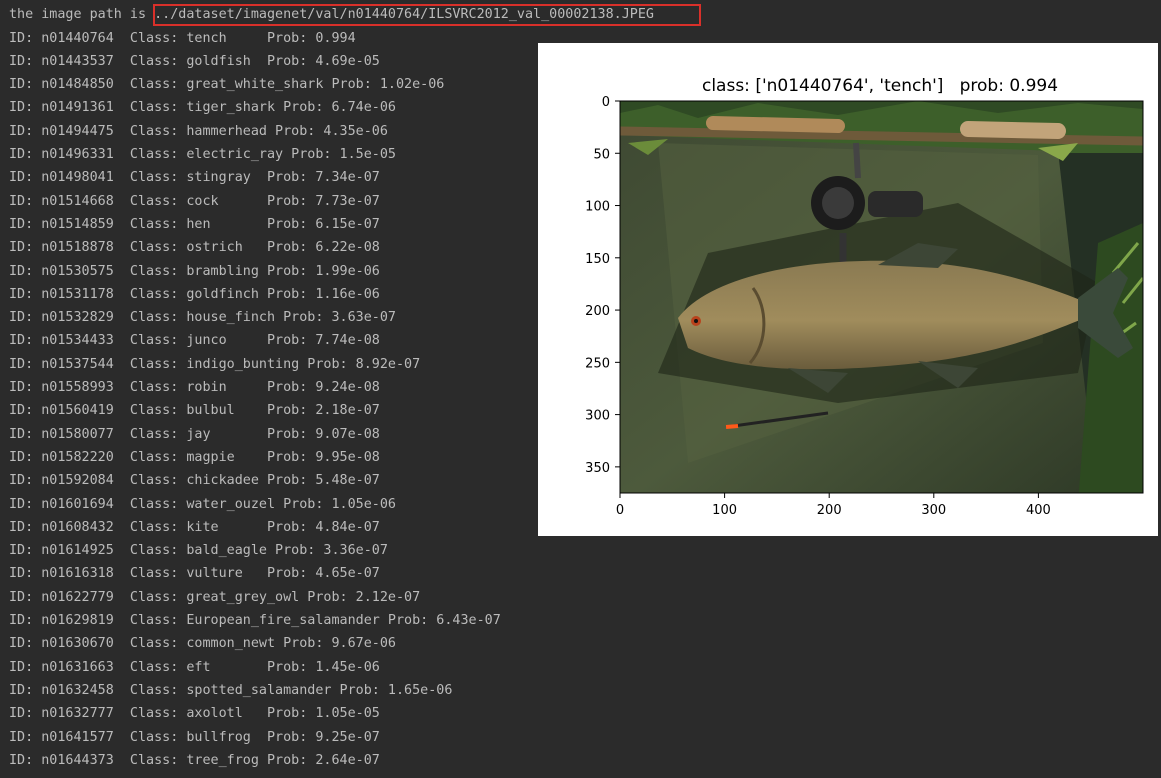 The height and width of the screenshot is (778, 1161). I want to click on y-tick-label: 150, so click(597, 259).